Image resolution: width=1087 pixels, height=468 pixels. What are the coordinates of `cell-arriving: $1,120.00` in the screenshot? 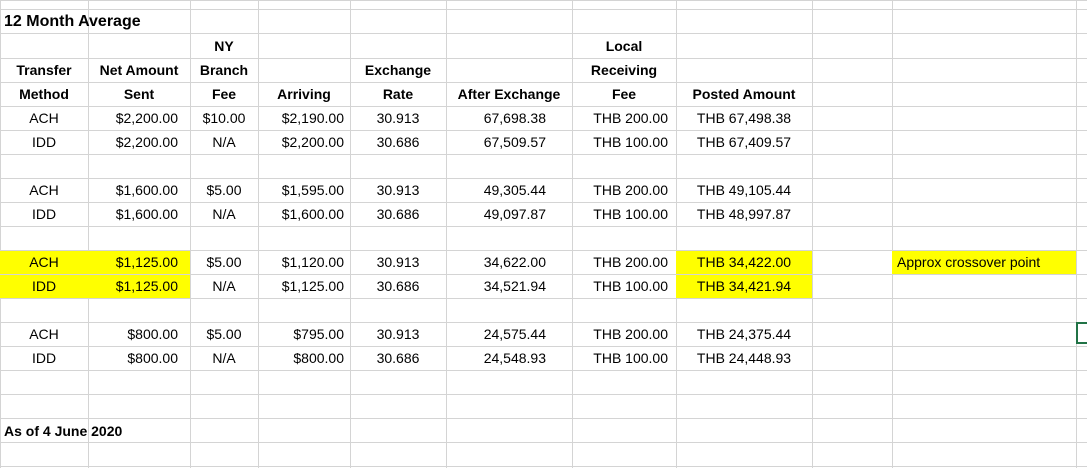 It's located at (304, 262).